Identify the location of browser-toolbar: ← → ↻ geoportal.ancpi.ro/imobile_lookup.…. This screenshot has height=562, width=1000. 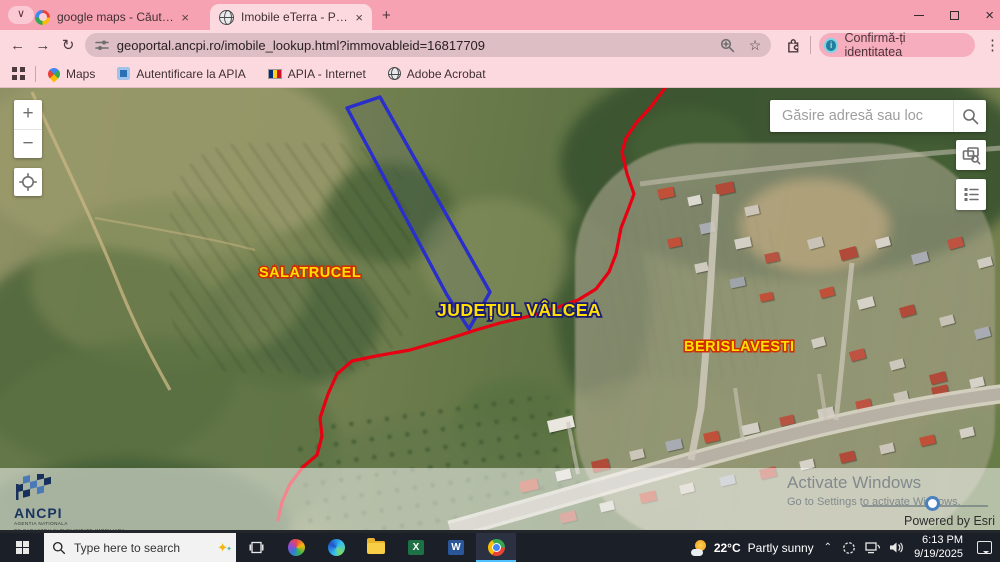
(500, 45).